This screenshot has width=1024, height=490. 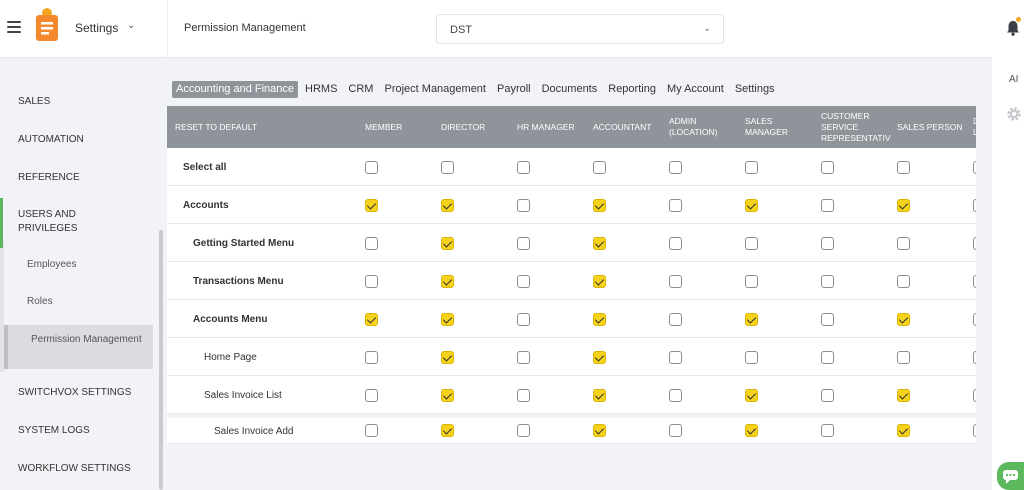 What do you see at coordinates (79, 178) in the screenshot?
I see `sidebar-item-reference: REFERENCE` at bounding box center [79, 178].